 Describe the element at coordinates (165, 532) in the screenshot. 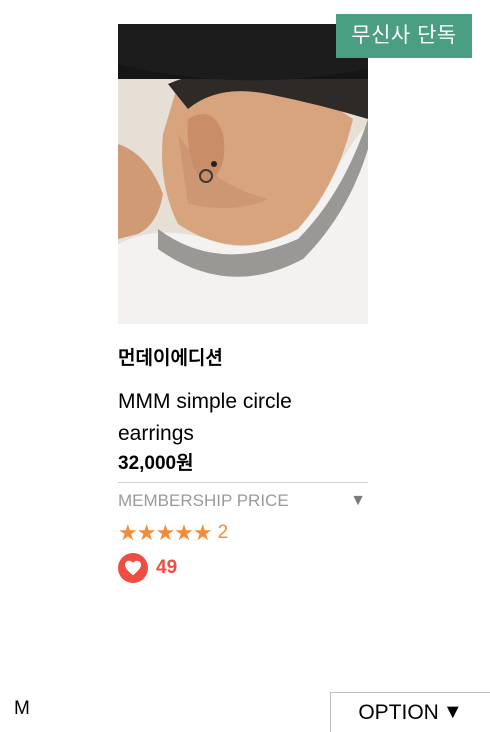

I see `star-rating-icon: ★★★★★` at that location.